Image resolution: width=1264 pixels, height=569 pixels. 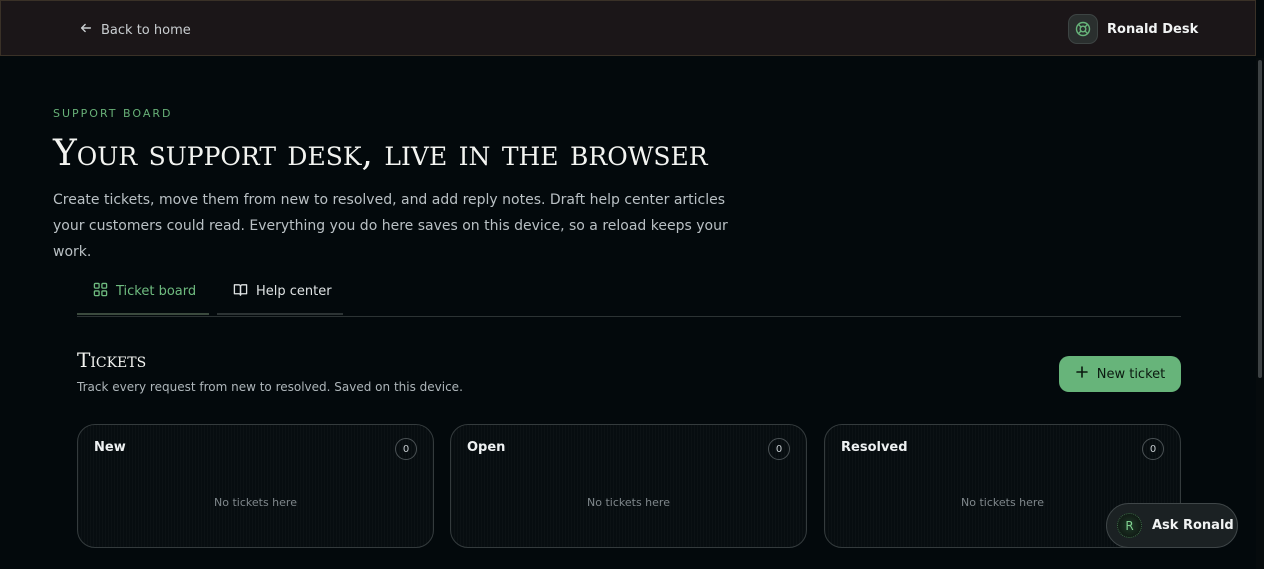 I want to click on page-scrollbar, so click(x=1260, y=313).